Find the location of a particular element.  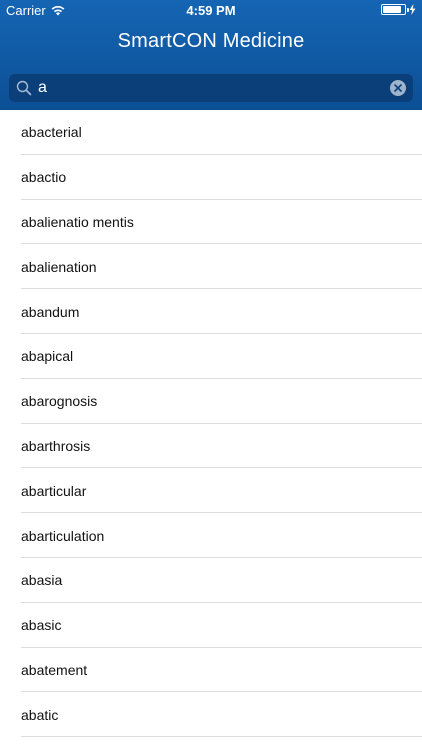

list-item-label: abacterial is located at coordinates (51, 132).